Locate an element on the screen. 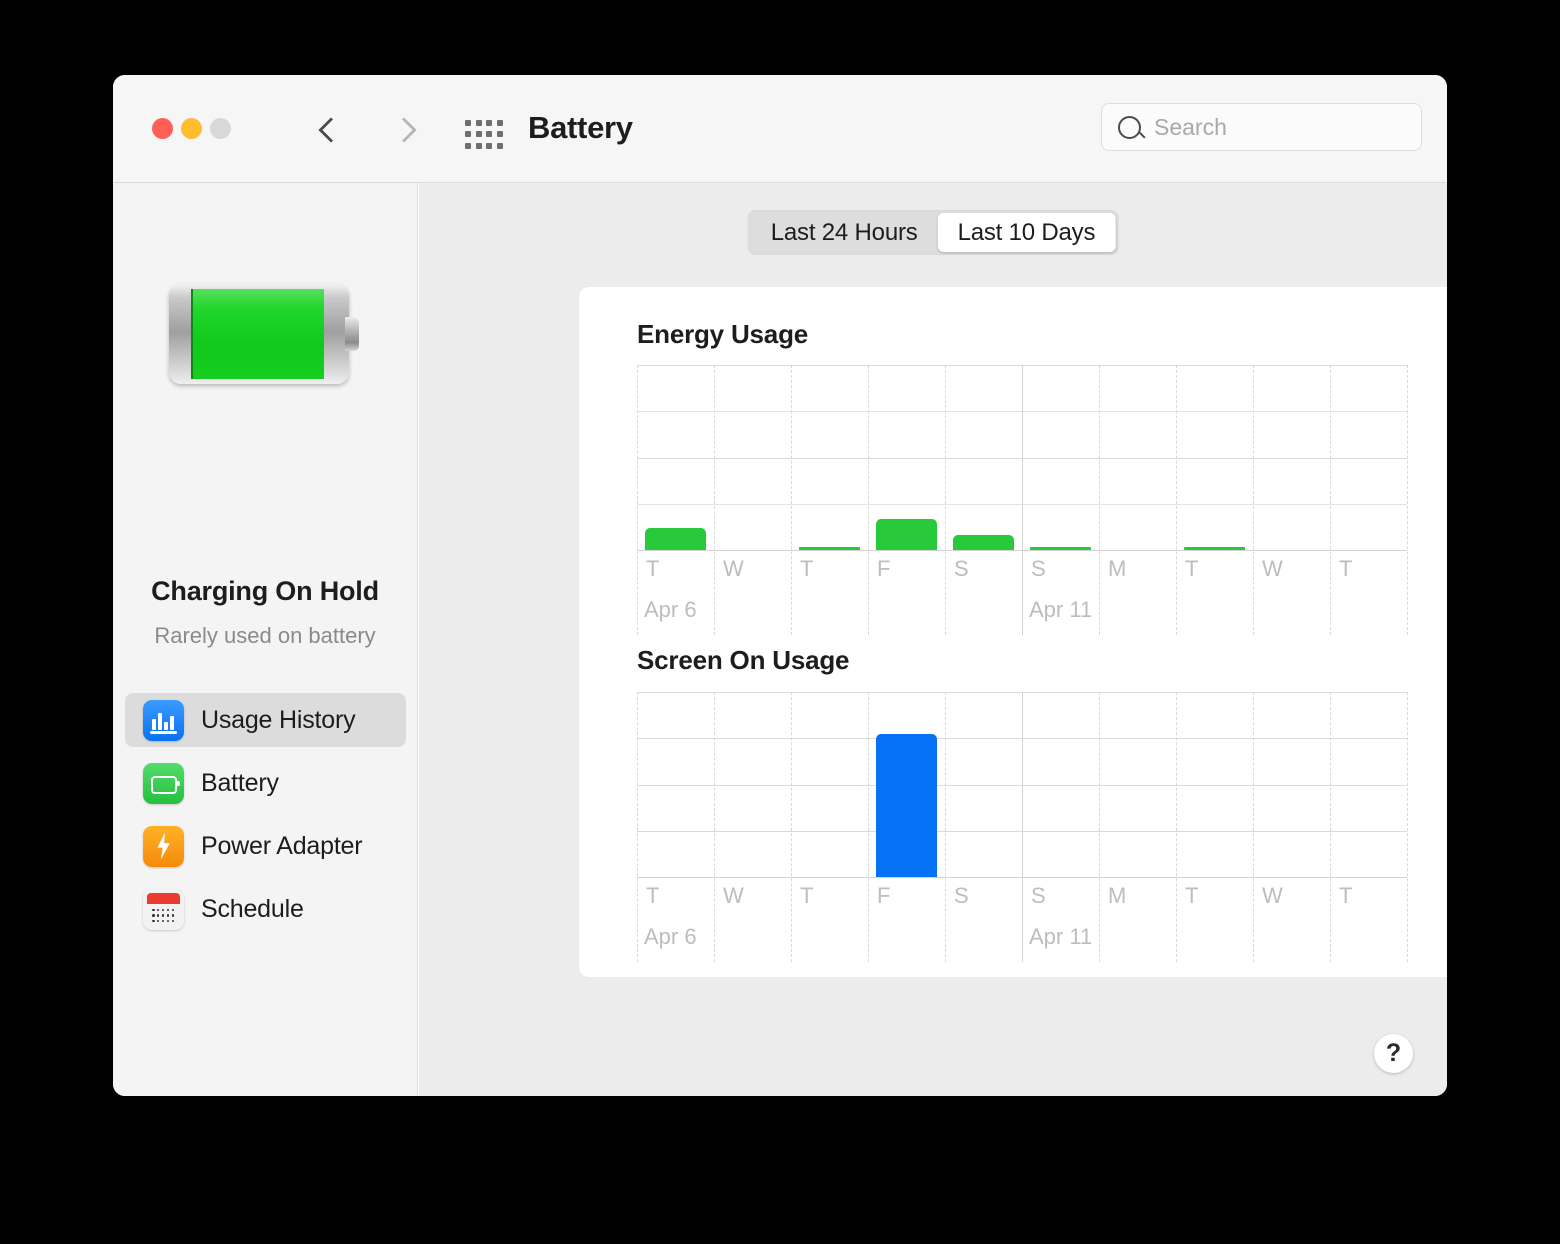  back-button is located at coordinates (328, 130).